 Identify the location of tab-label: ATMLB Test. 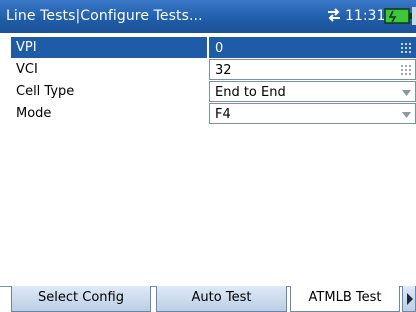
(345, 297).